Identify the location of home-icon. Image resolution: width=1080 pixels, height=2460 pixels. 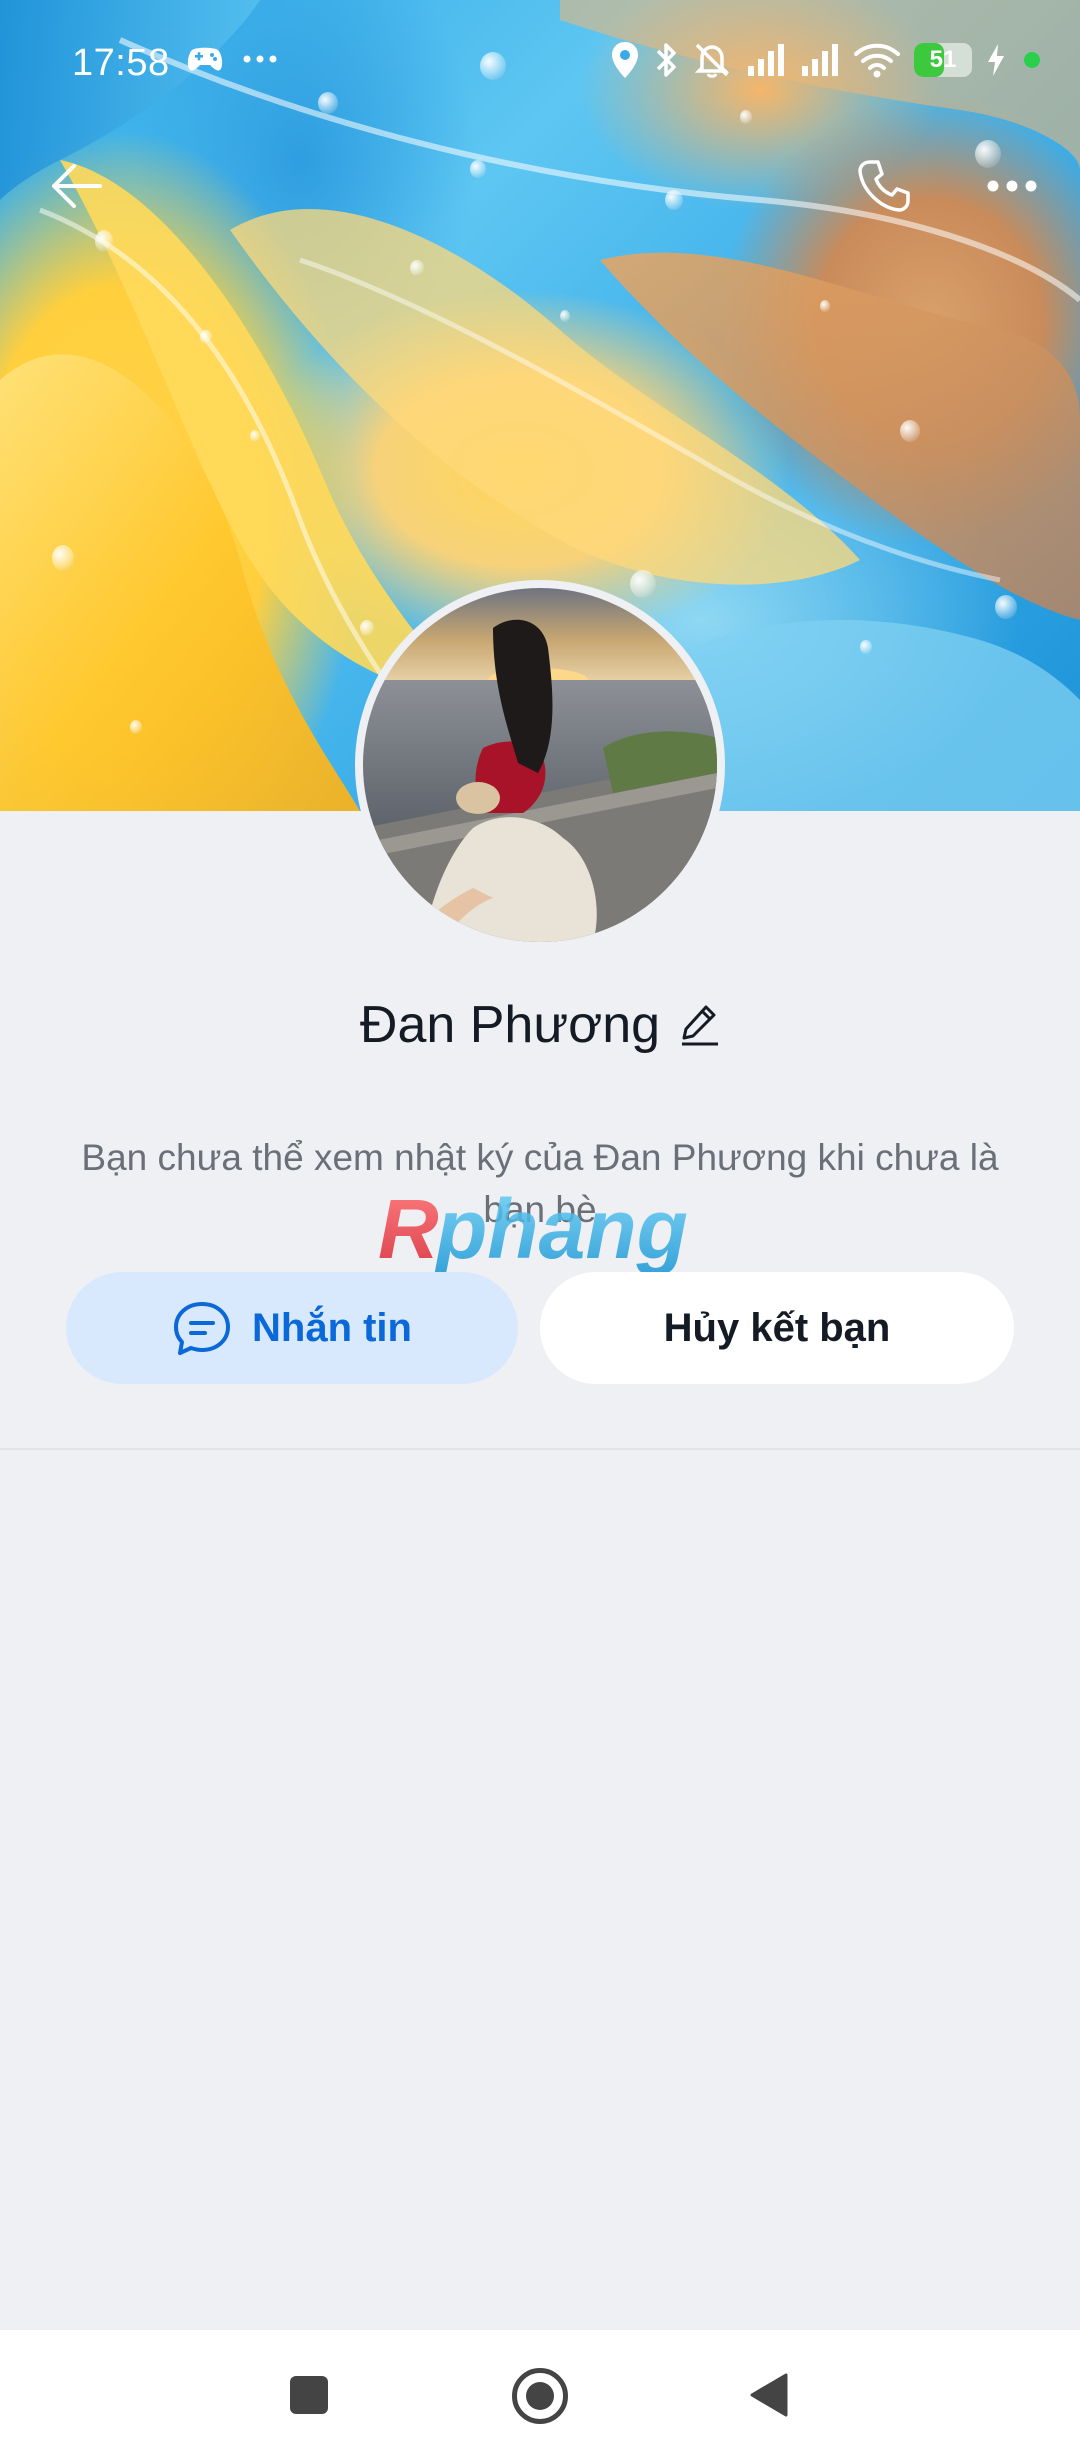
(540, 2396).